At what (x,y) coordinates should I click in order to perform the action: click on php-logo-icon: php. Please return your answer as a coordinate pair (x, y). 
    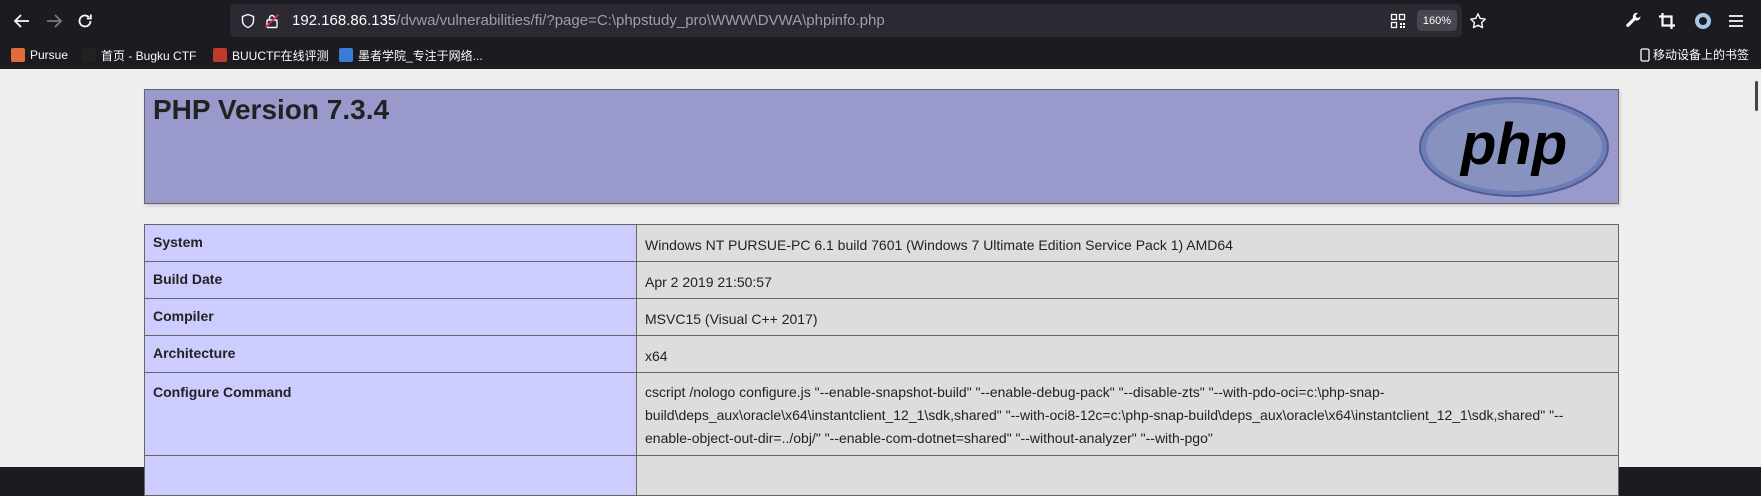
    Looking at the image, I should click on (1514, 147).